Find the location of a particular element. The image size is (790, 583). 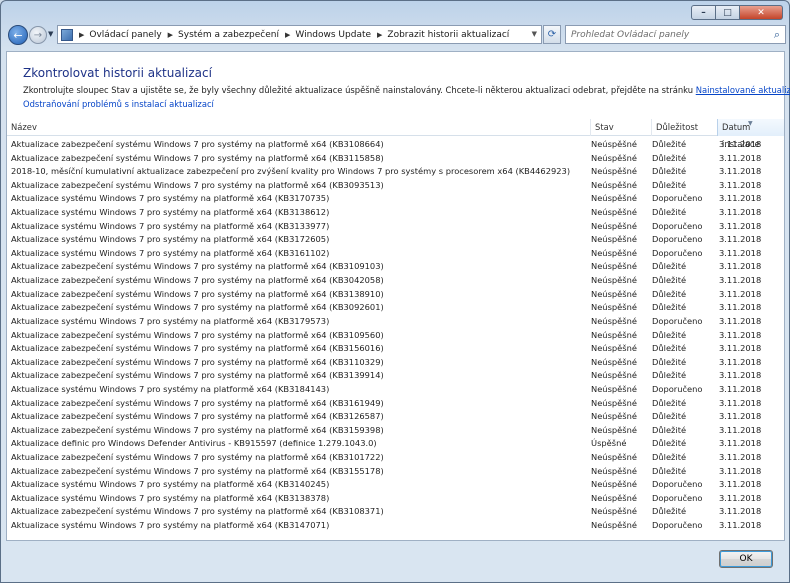

caption-buttons: – □ ✕ is located at coordinates (737, 12).